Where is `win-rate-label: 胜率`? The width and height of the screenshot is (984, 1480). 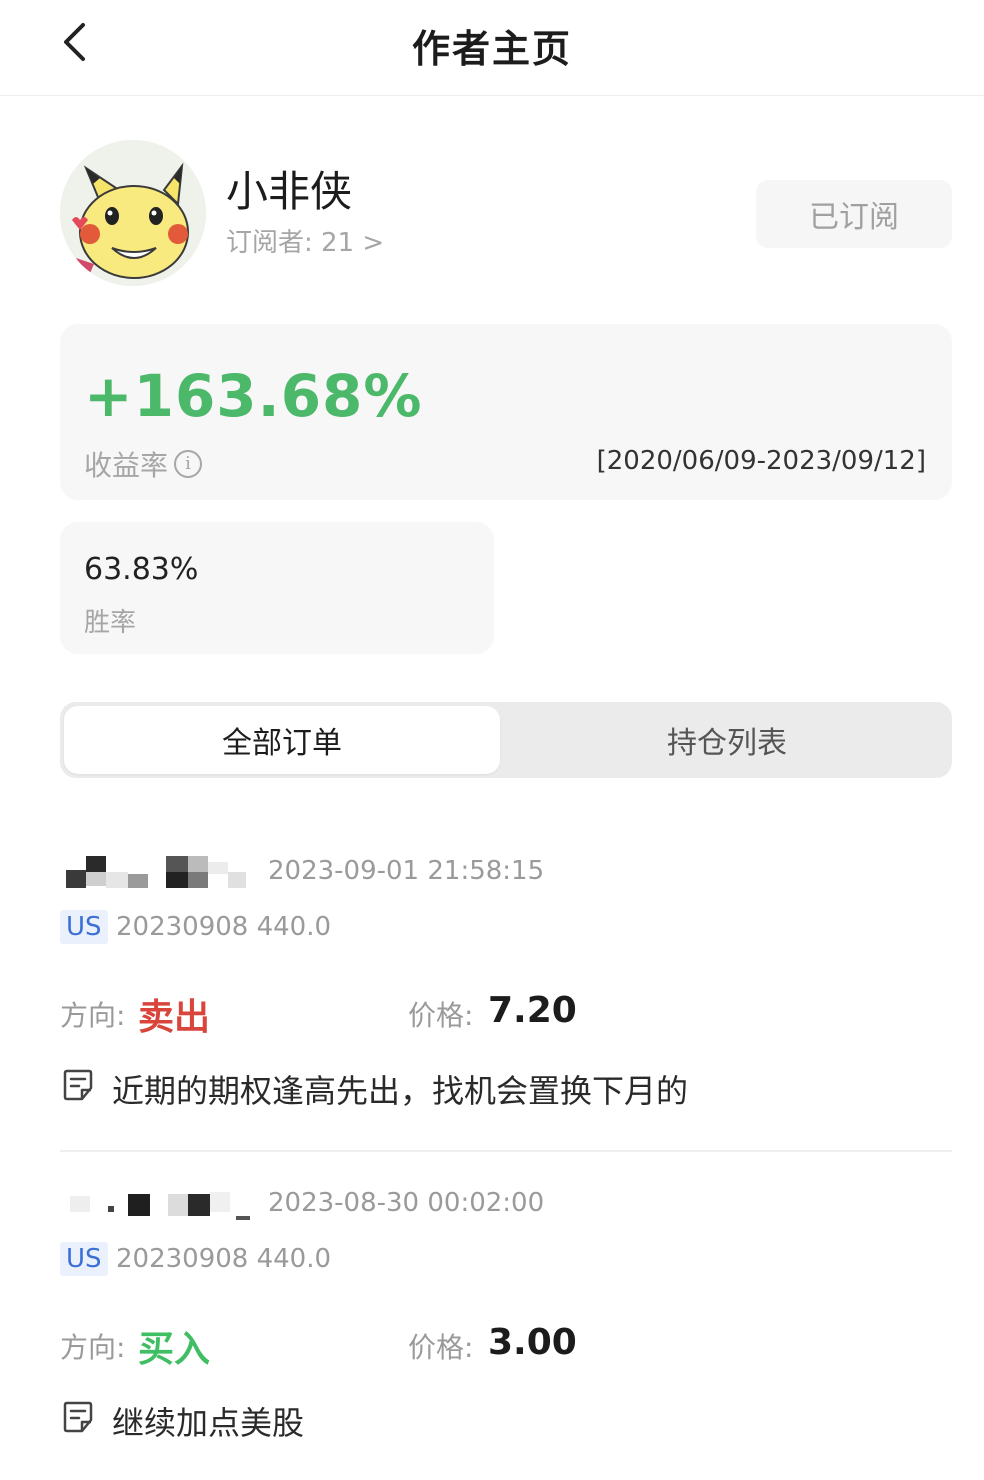 win-rate-label: 胜率 is located at coordinates (110, 623).